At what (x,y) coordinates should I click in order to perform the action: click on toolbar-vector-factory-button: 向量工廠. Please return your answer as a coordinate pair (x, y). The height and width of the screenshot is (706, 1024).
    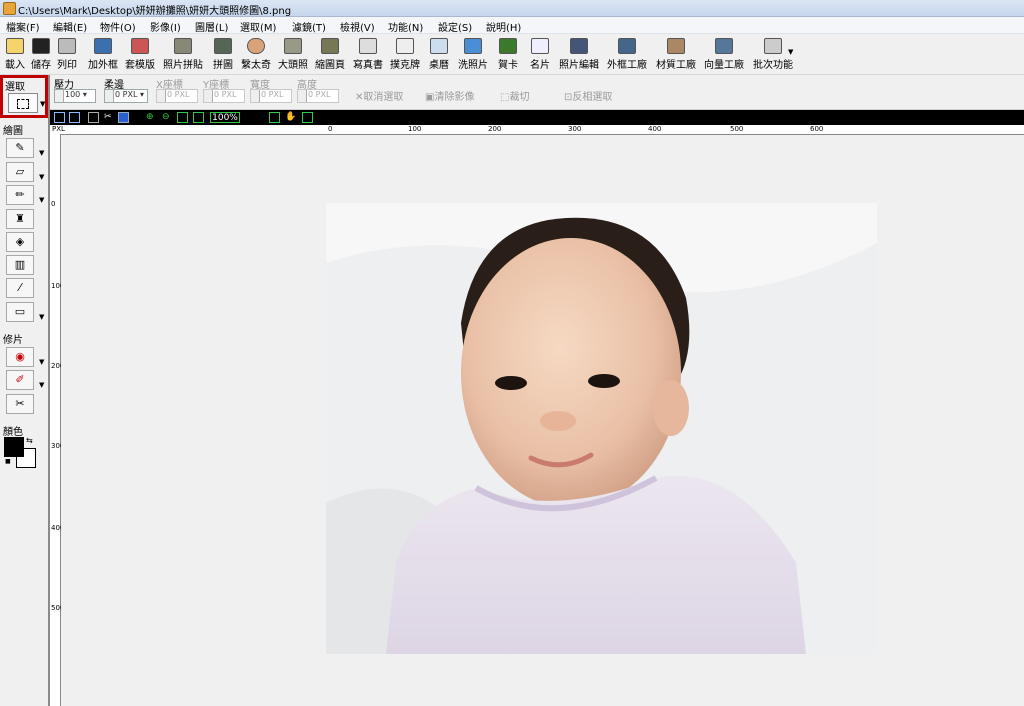
    Looking at the image, I should click on (724, 54).